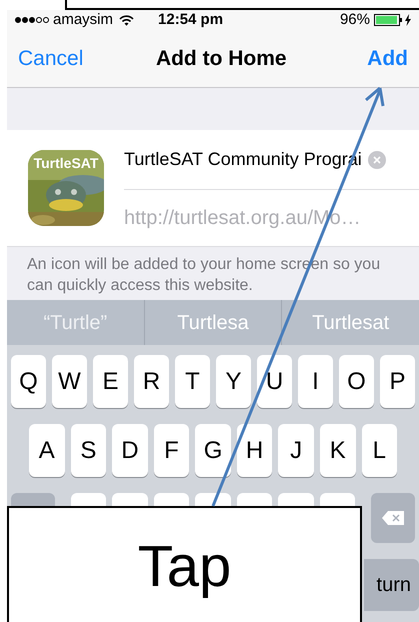 The height and width of the screenshot is (622, 419). Describe the element at coordinates (397, 381) in the screenshot. I see `key: P` at that location.